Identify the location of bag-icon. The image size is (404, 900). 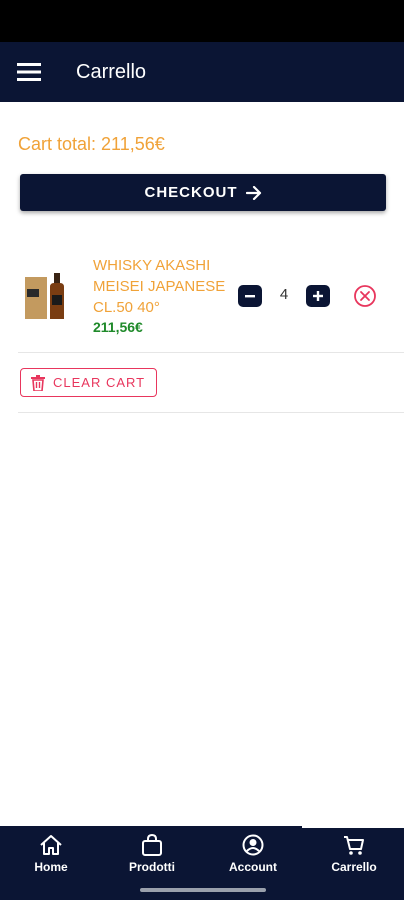
(152, 845).